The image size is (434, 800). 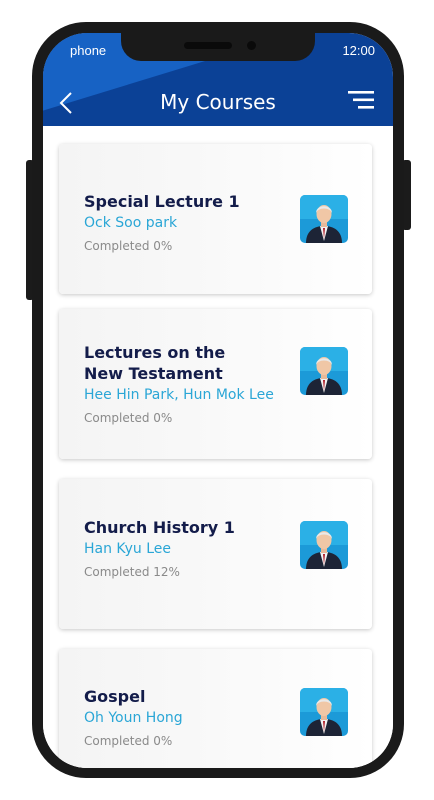 I want to click on course-title: Church History 1, so click(x=186, y=527).